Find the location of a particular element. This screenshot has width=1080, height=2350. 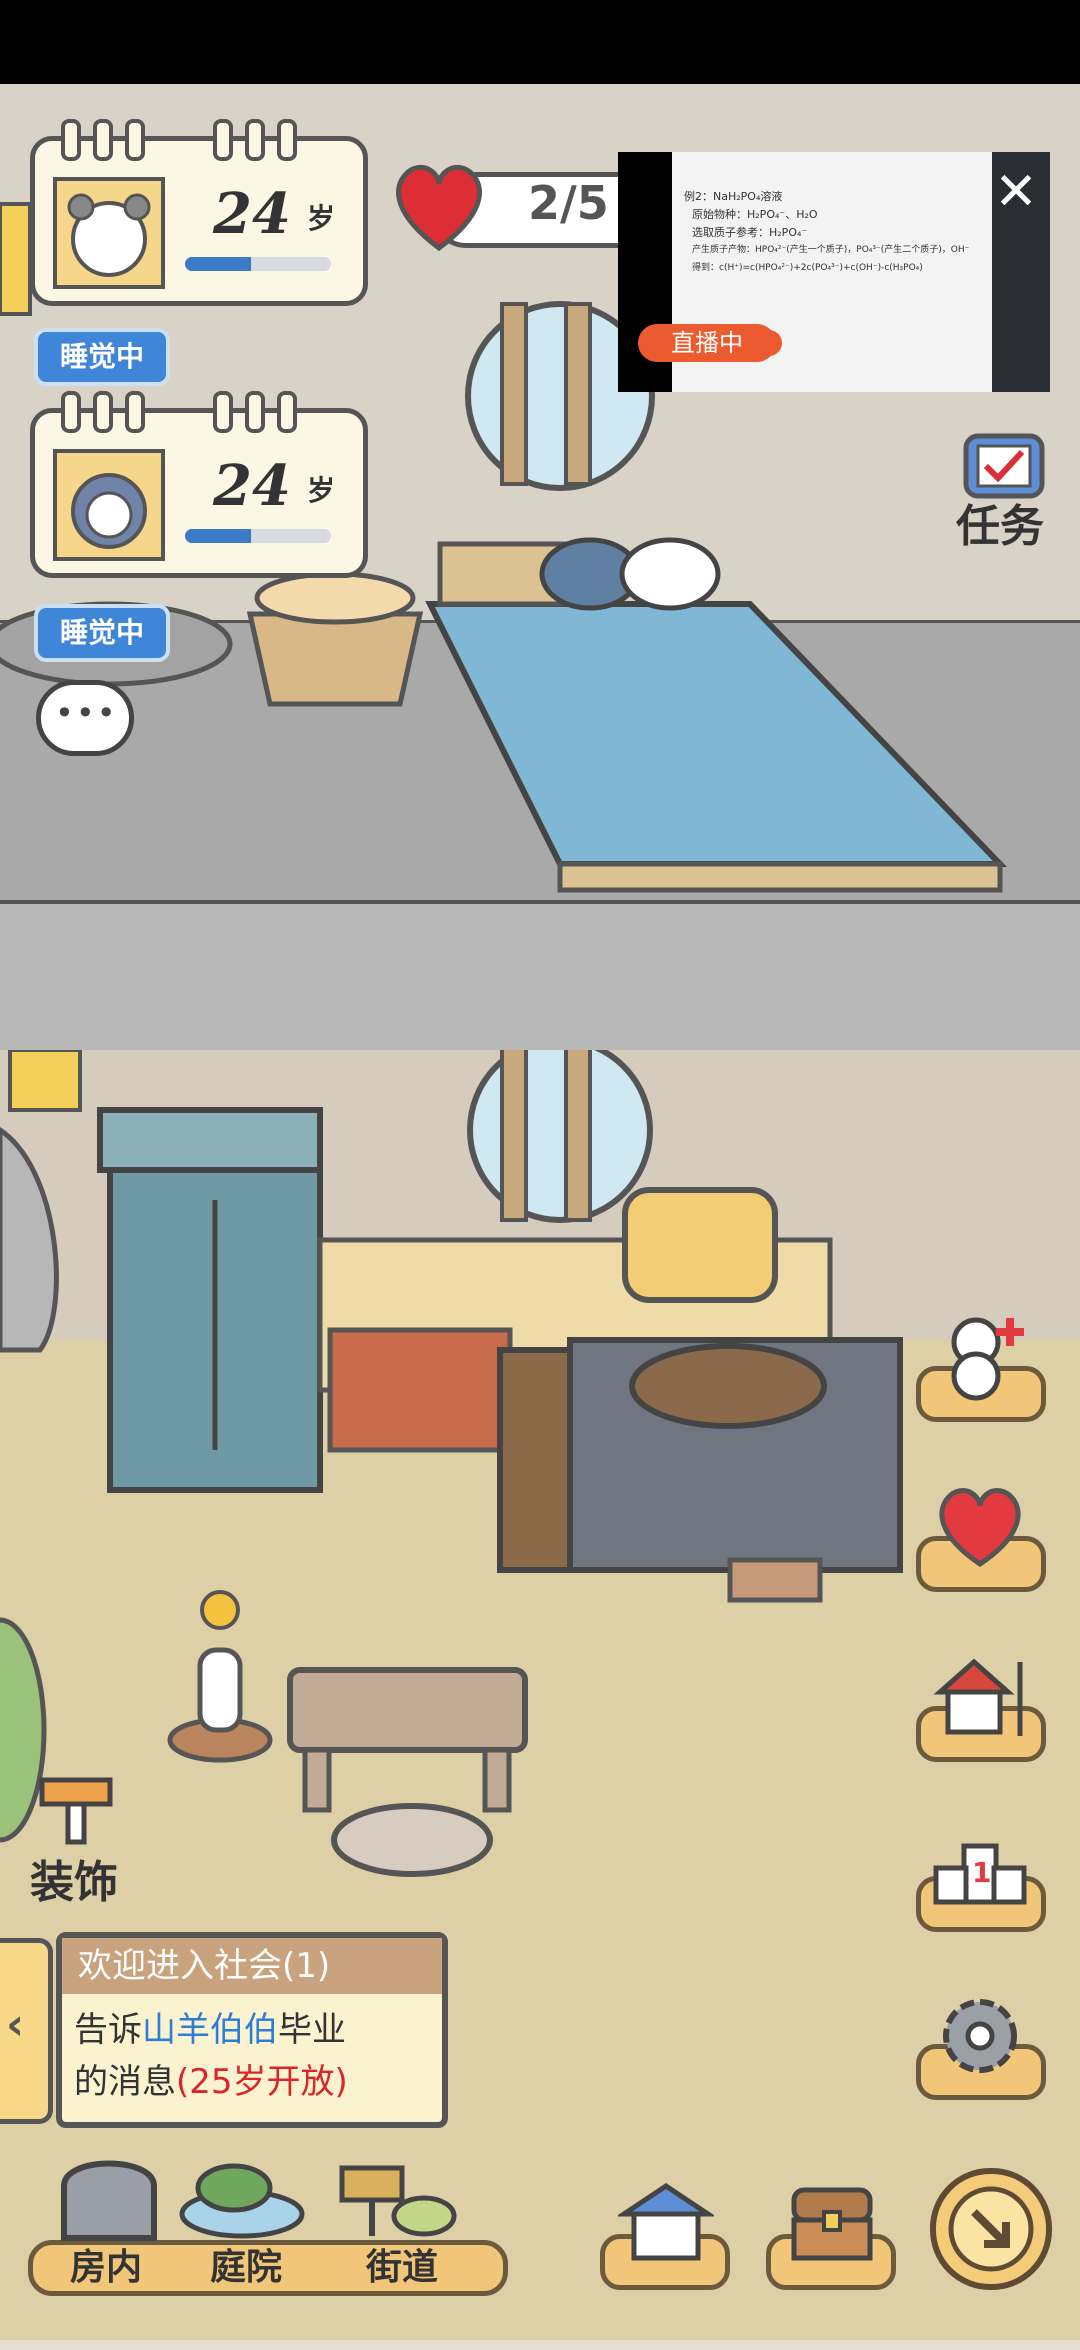

stove is located at coordinates (735, 1455).